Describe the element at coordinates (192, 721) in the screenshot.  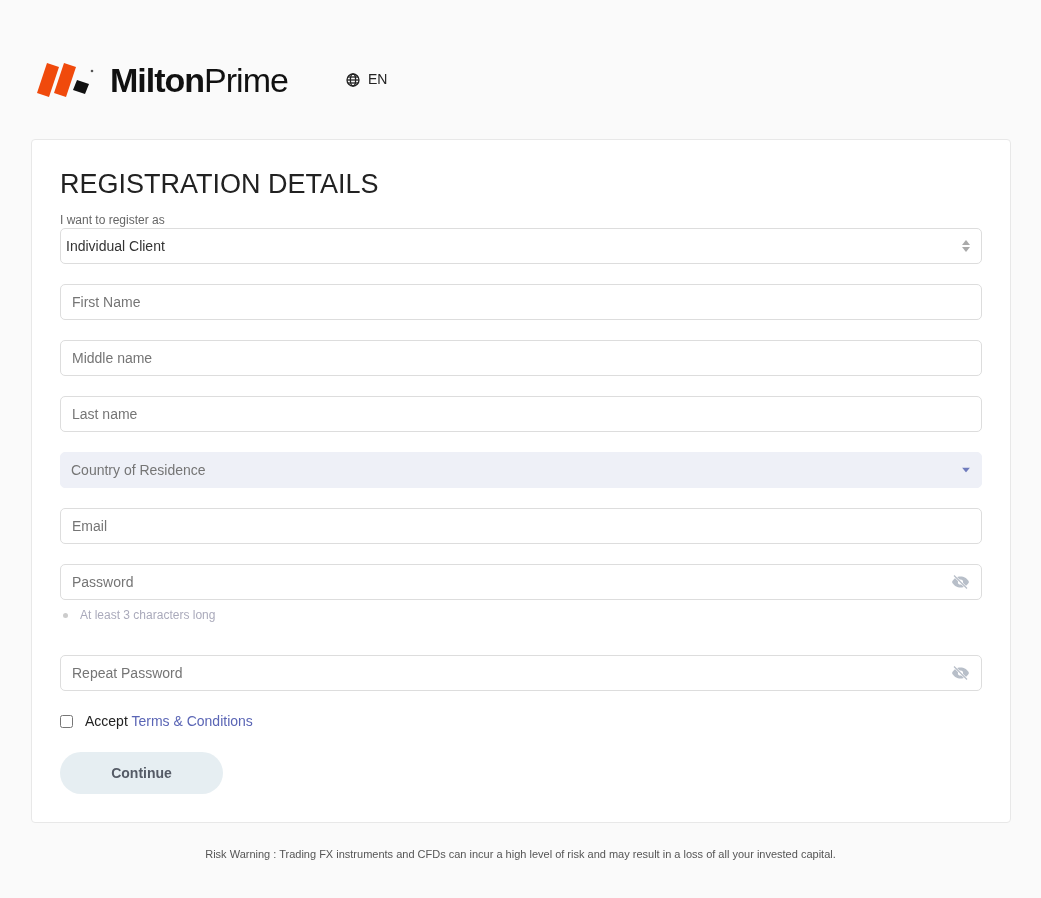
I see `terms-link: Terms & Conditions` at that location.